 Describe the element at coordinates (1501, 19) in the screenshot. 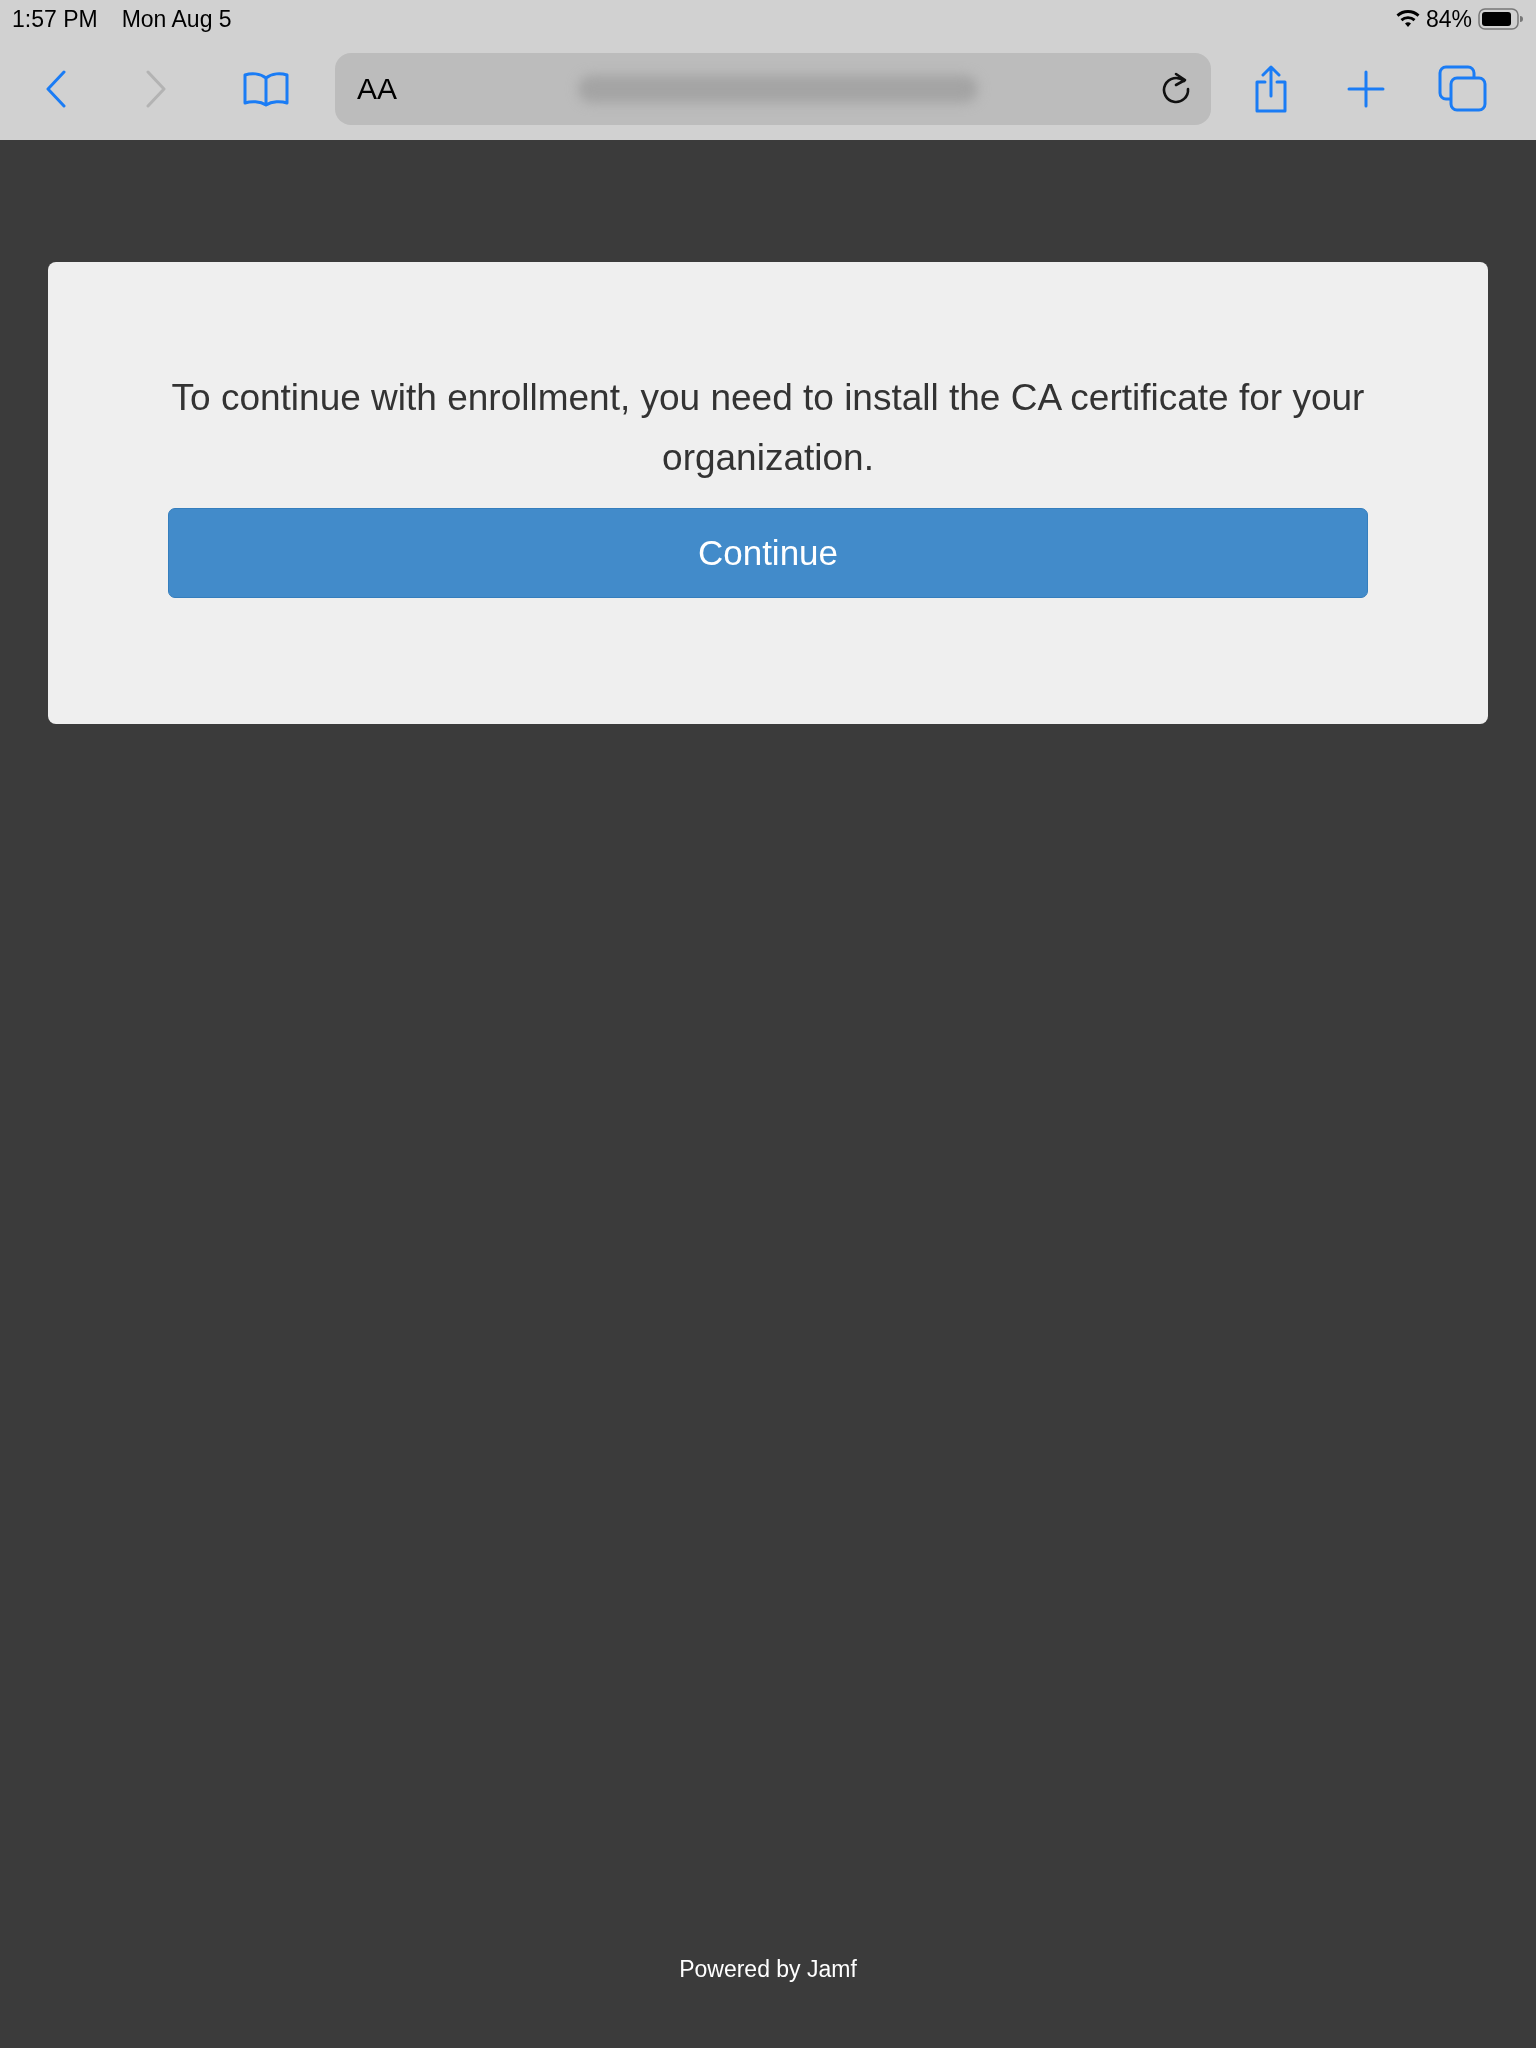

I see `battery-icon` at that location.